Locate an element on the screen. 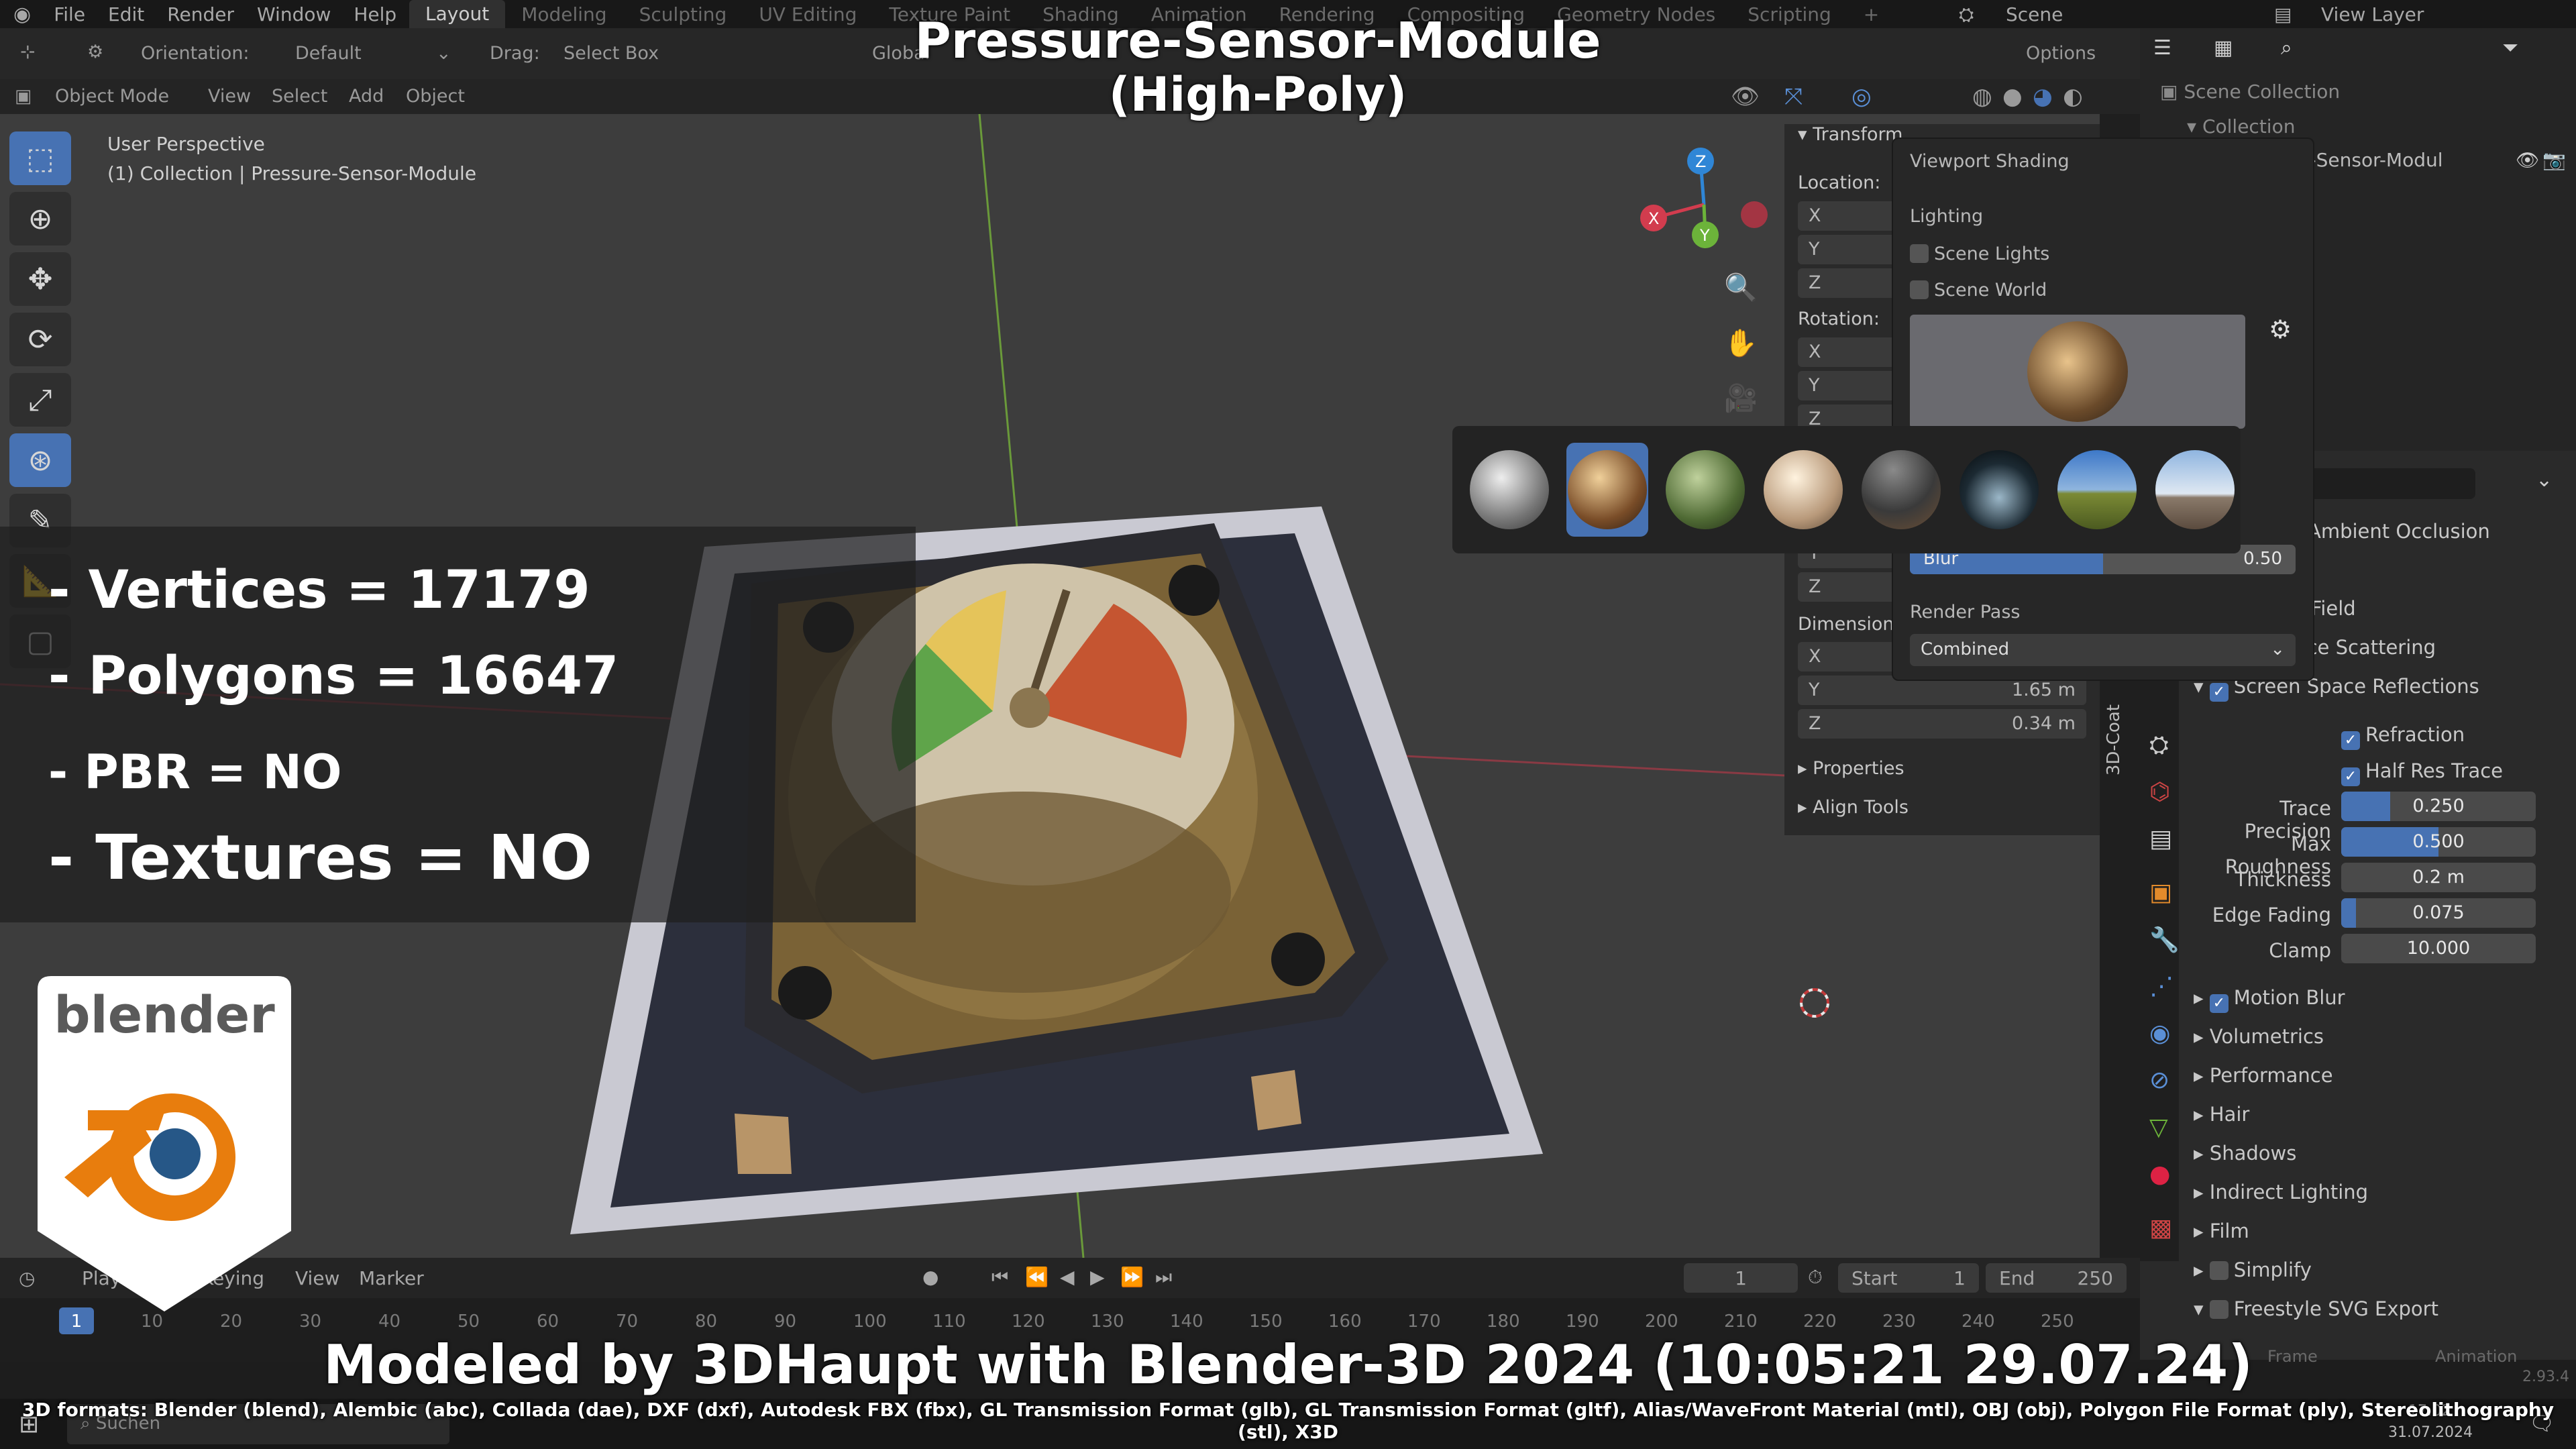  current-frame-field: 1 is located at coordinates (1741, 1278).